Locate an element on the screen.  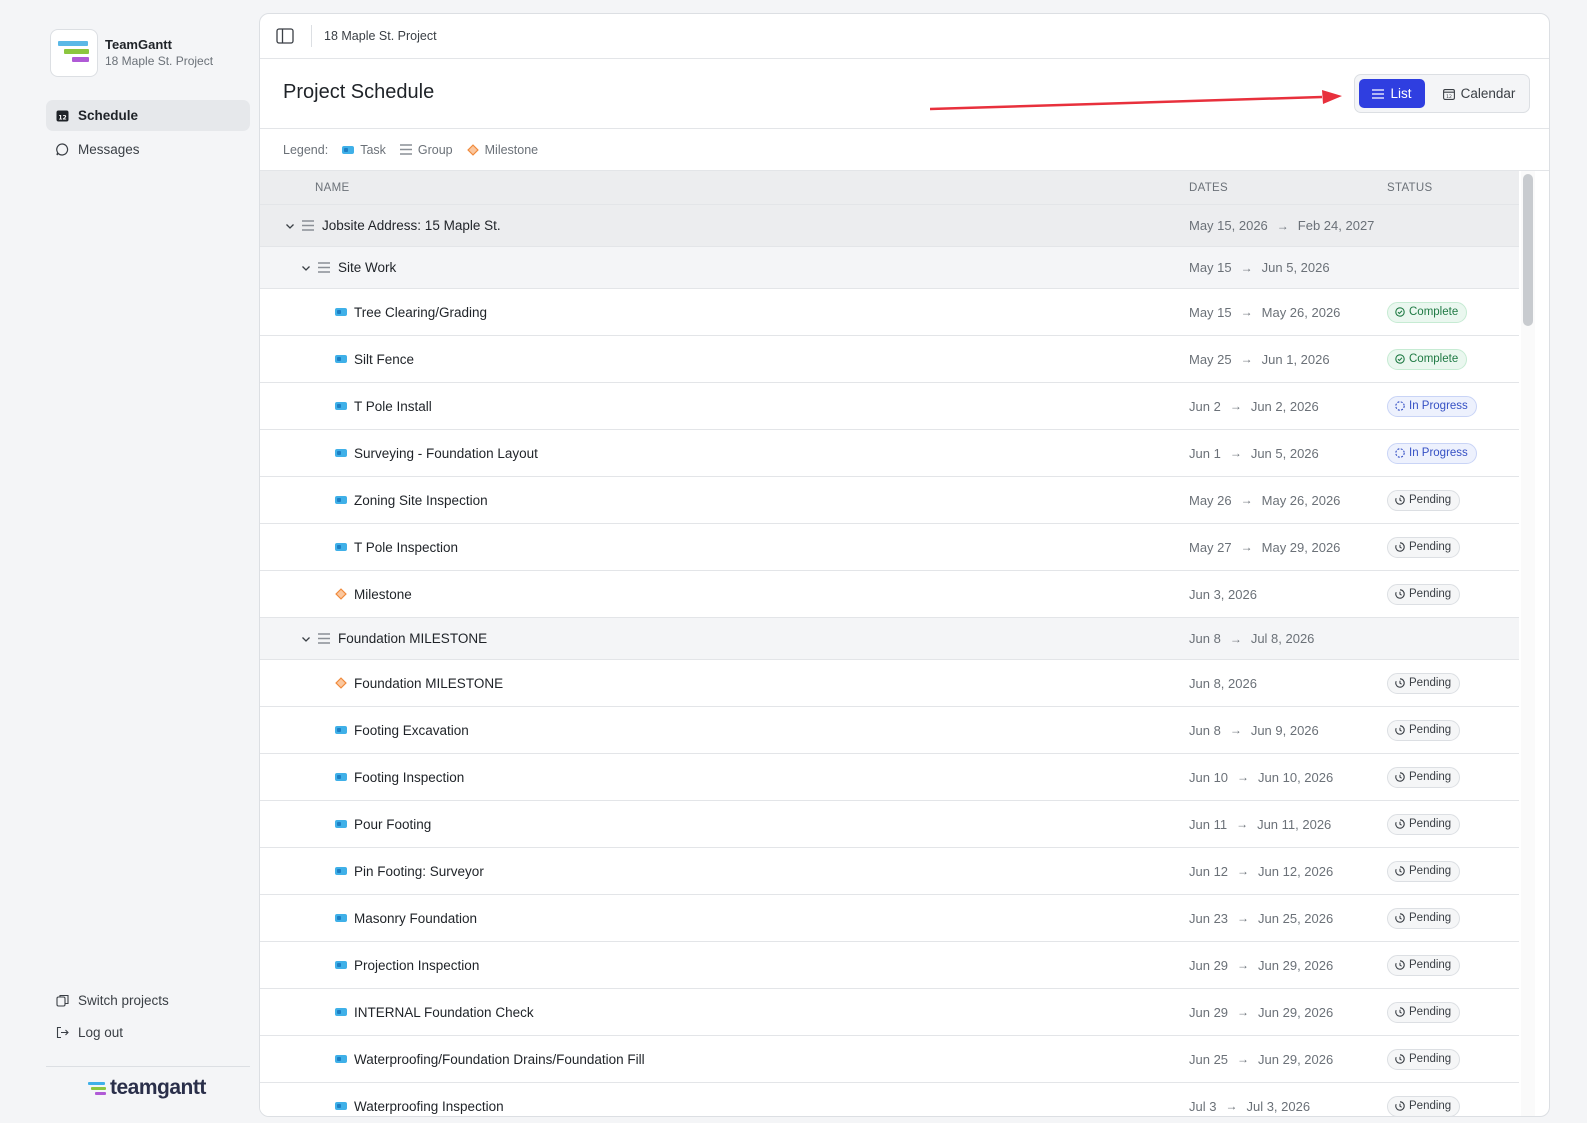
sidebar-toggle-icon is located at coordinates (285, 36).